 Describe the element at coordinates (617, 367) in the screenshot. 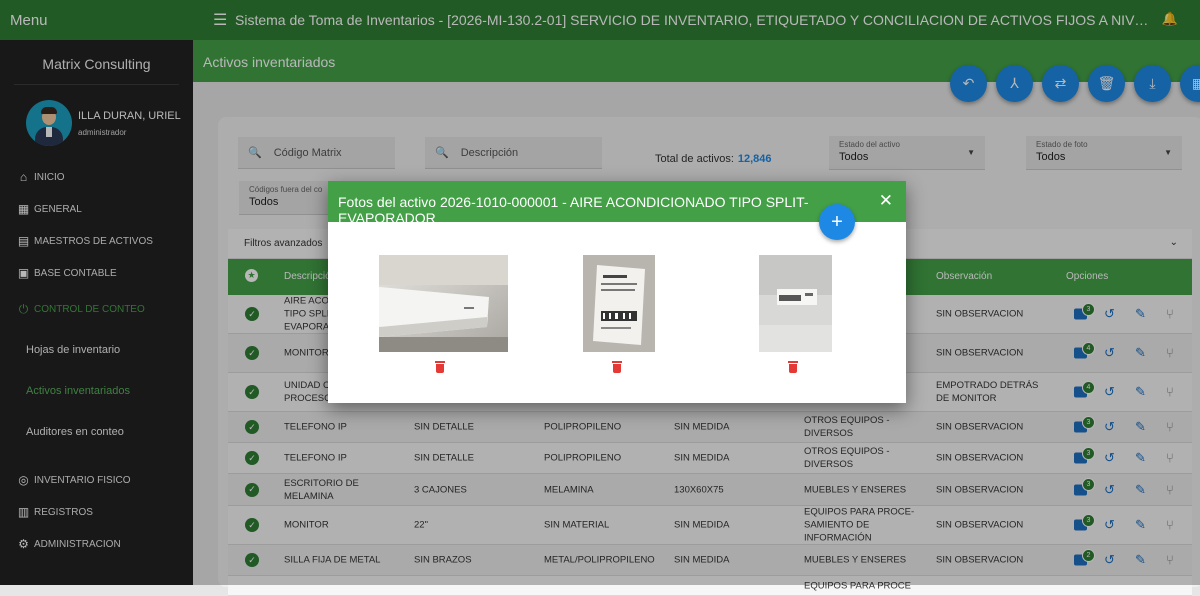

I see `delete-photo-2-trash-icon` at that location.